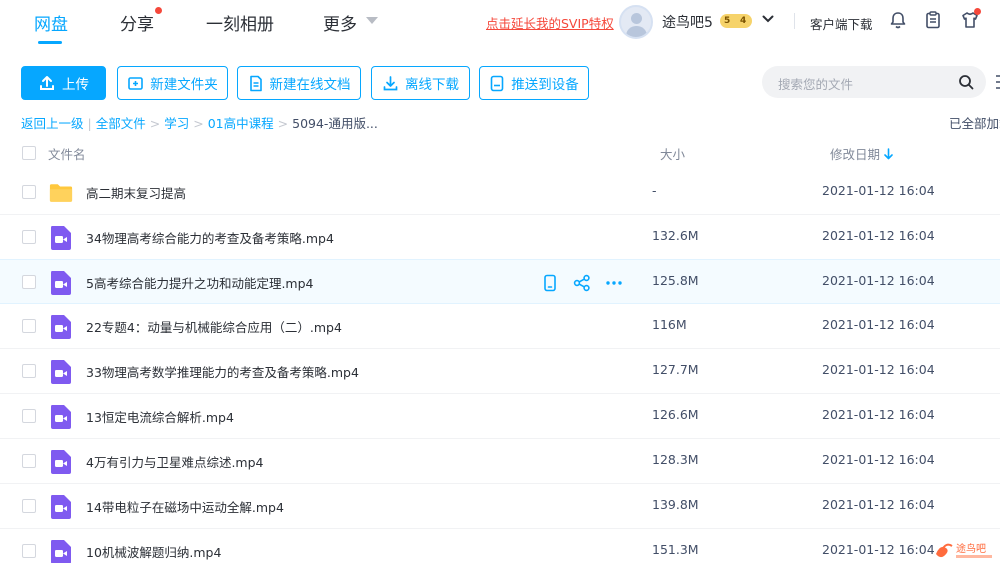 The width and height of the screenshot is (1000, 563). Describe the element at coordinates (614, 283) in the screenshot. I see `more-icon` at that location.